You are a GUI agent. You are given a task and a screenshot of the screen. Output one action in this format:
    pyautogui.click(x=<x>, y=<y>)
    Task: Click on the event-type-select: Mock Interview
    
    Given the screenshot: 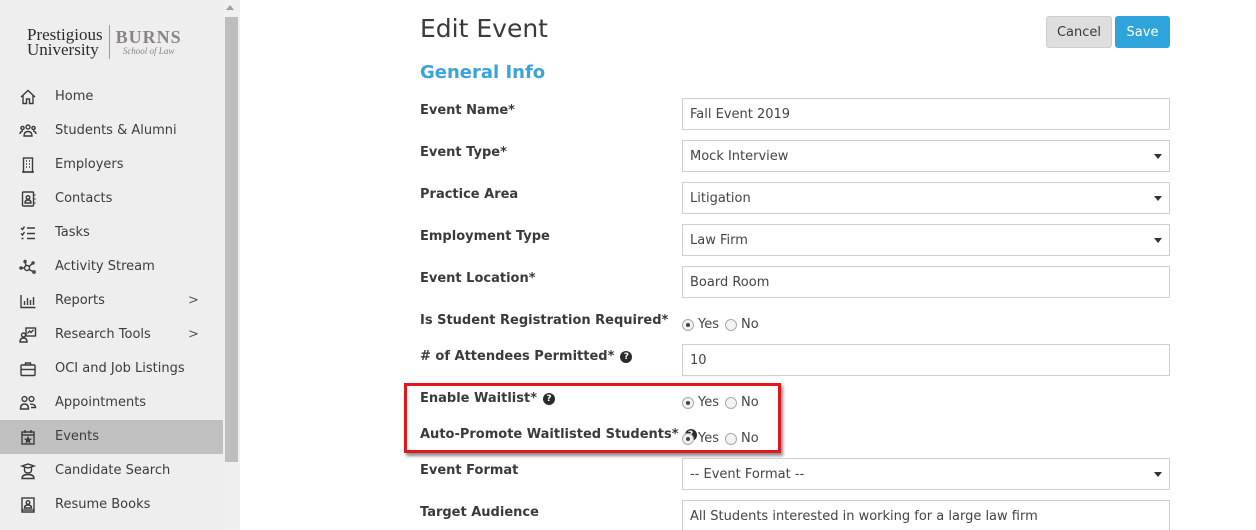 What is the action you would take?
    pyautogui.click(x=926, y=156)
    